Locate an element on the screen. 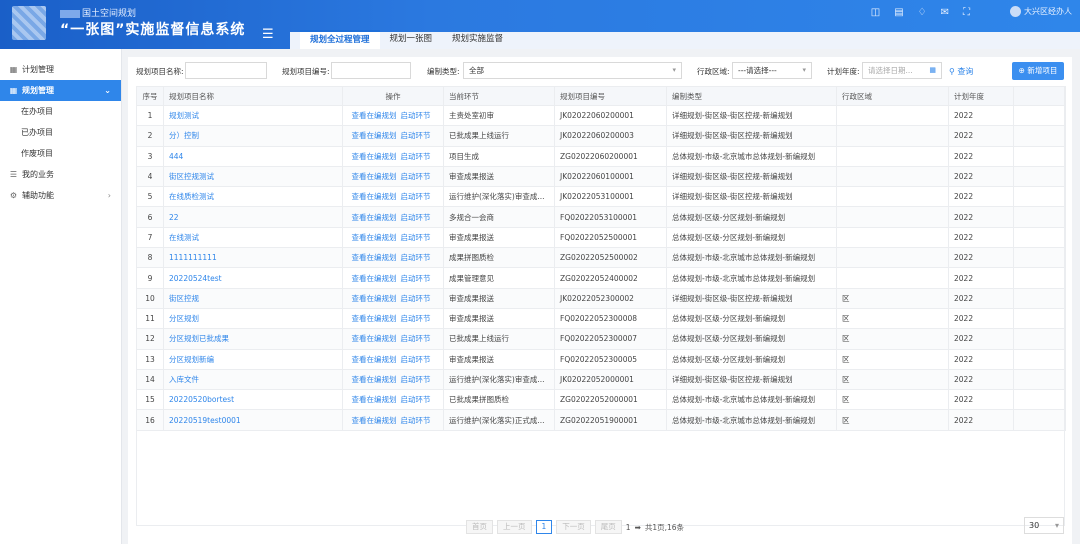  row-name-link: 分区规划 is located at coordinates (253, 318).